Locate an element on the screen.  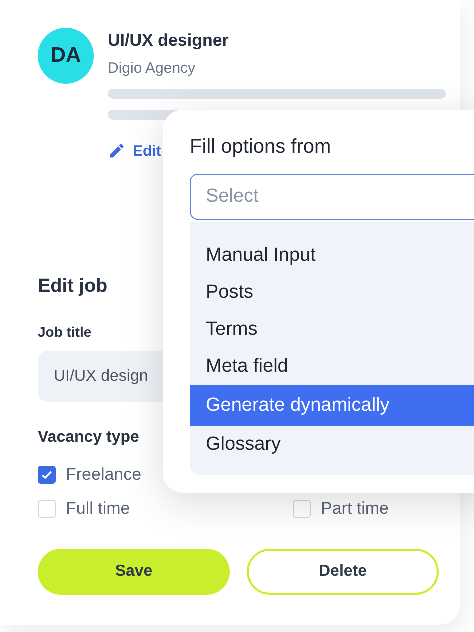
section-heading: Edit job is located at coordinates (73, 287).